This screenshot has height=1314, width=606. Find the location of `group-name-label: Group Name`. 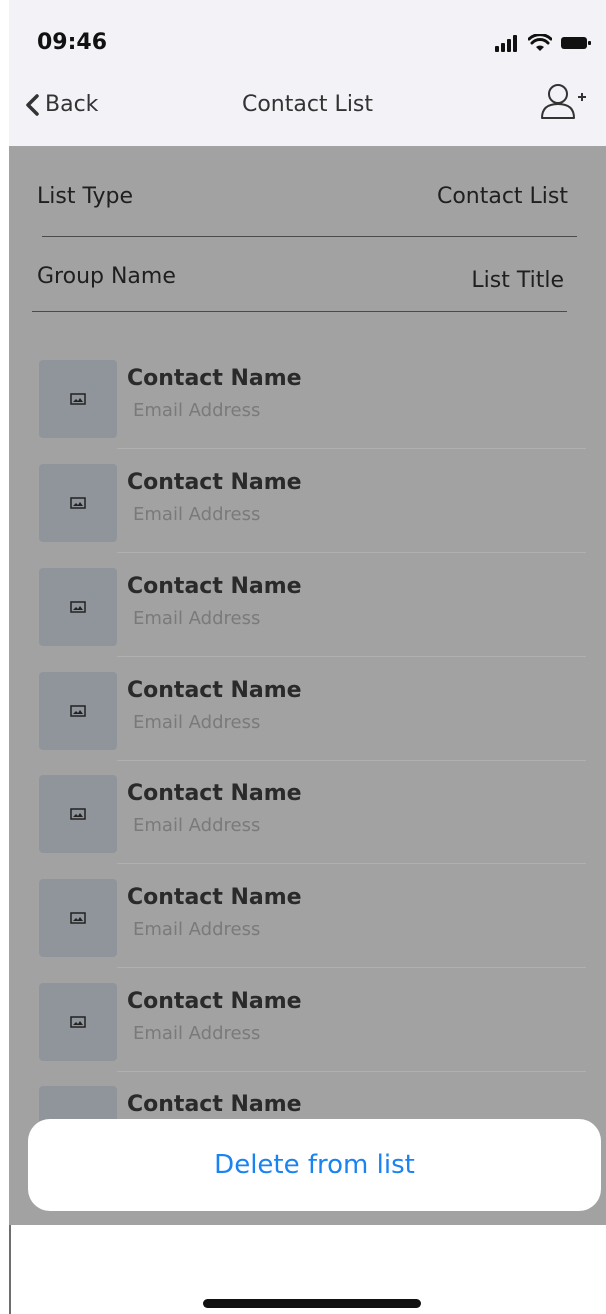

group-name-label: Group Name is located at coordinates (106, 276).